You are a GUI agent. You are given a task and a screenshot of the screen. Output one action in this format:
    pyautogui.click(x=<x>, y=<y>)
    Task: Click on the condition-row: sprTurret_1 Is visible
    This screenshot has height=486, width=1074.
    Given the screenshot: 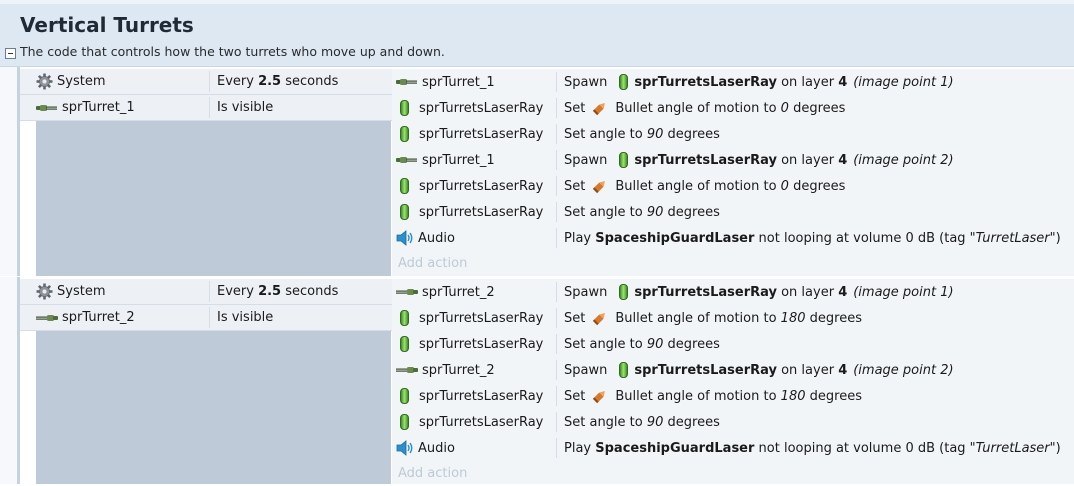 What is the action you would take?
    pyautogui.click(x=206, y=108)
    